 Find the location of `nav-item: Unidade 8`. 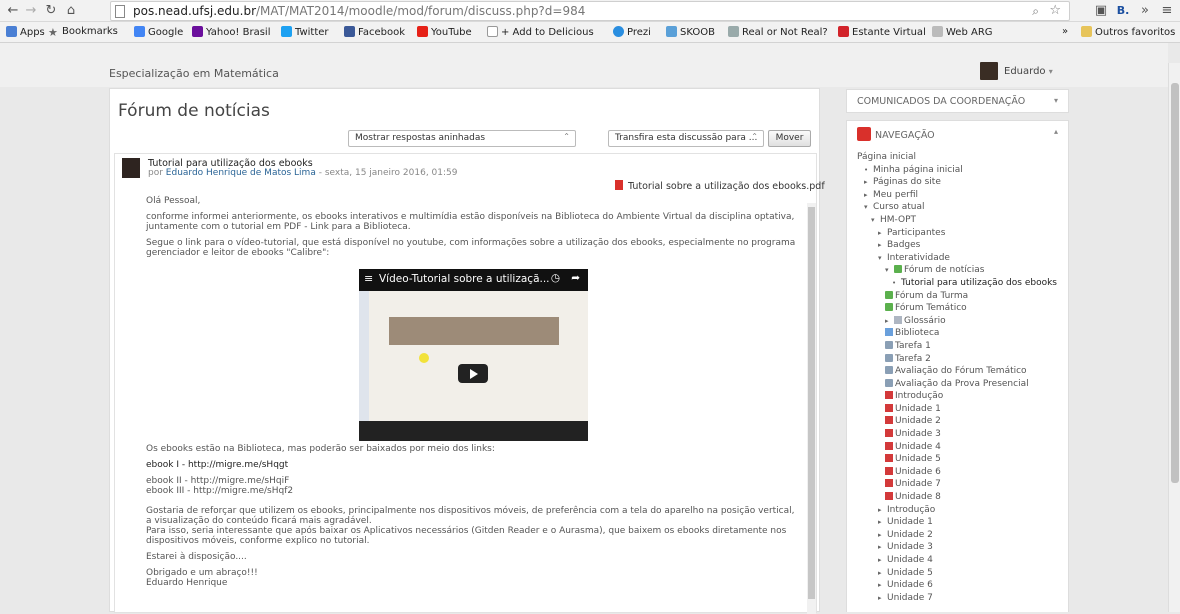

nav-item: Unidade 8 is located at coordinates (962, 497).